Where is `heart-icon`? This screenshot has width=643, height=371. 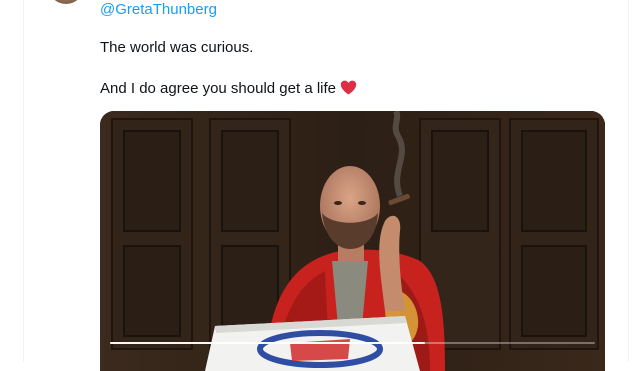
heart-icon is located at coordinates (348, 90).